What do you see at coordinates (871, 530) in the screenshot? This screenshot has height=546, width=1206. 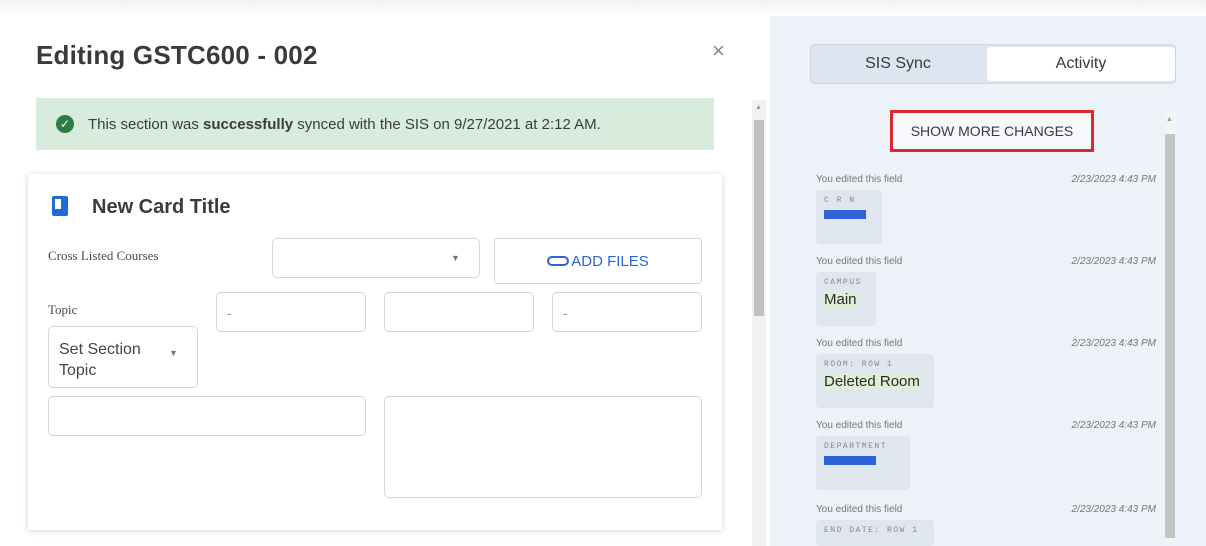 I see `field-name: END DATE: ROW 1` at bounding box center [871, 530].